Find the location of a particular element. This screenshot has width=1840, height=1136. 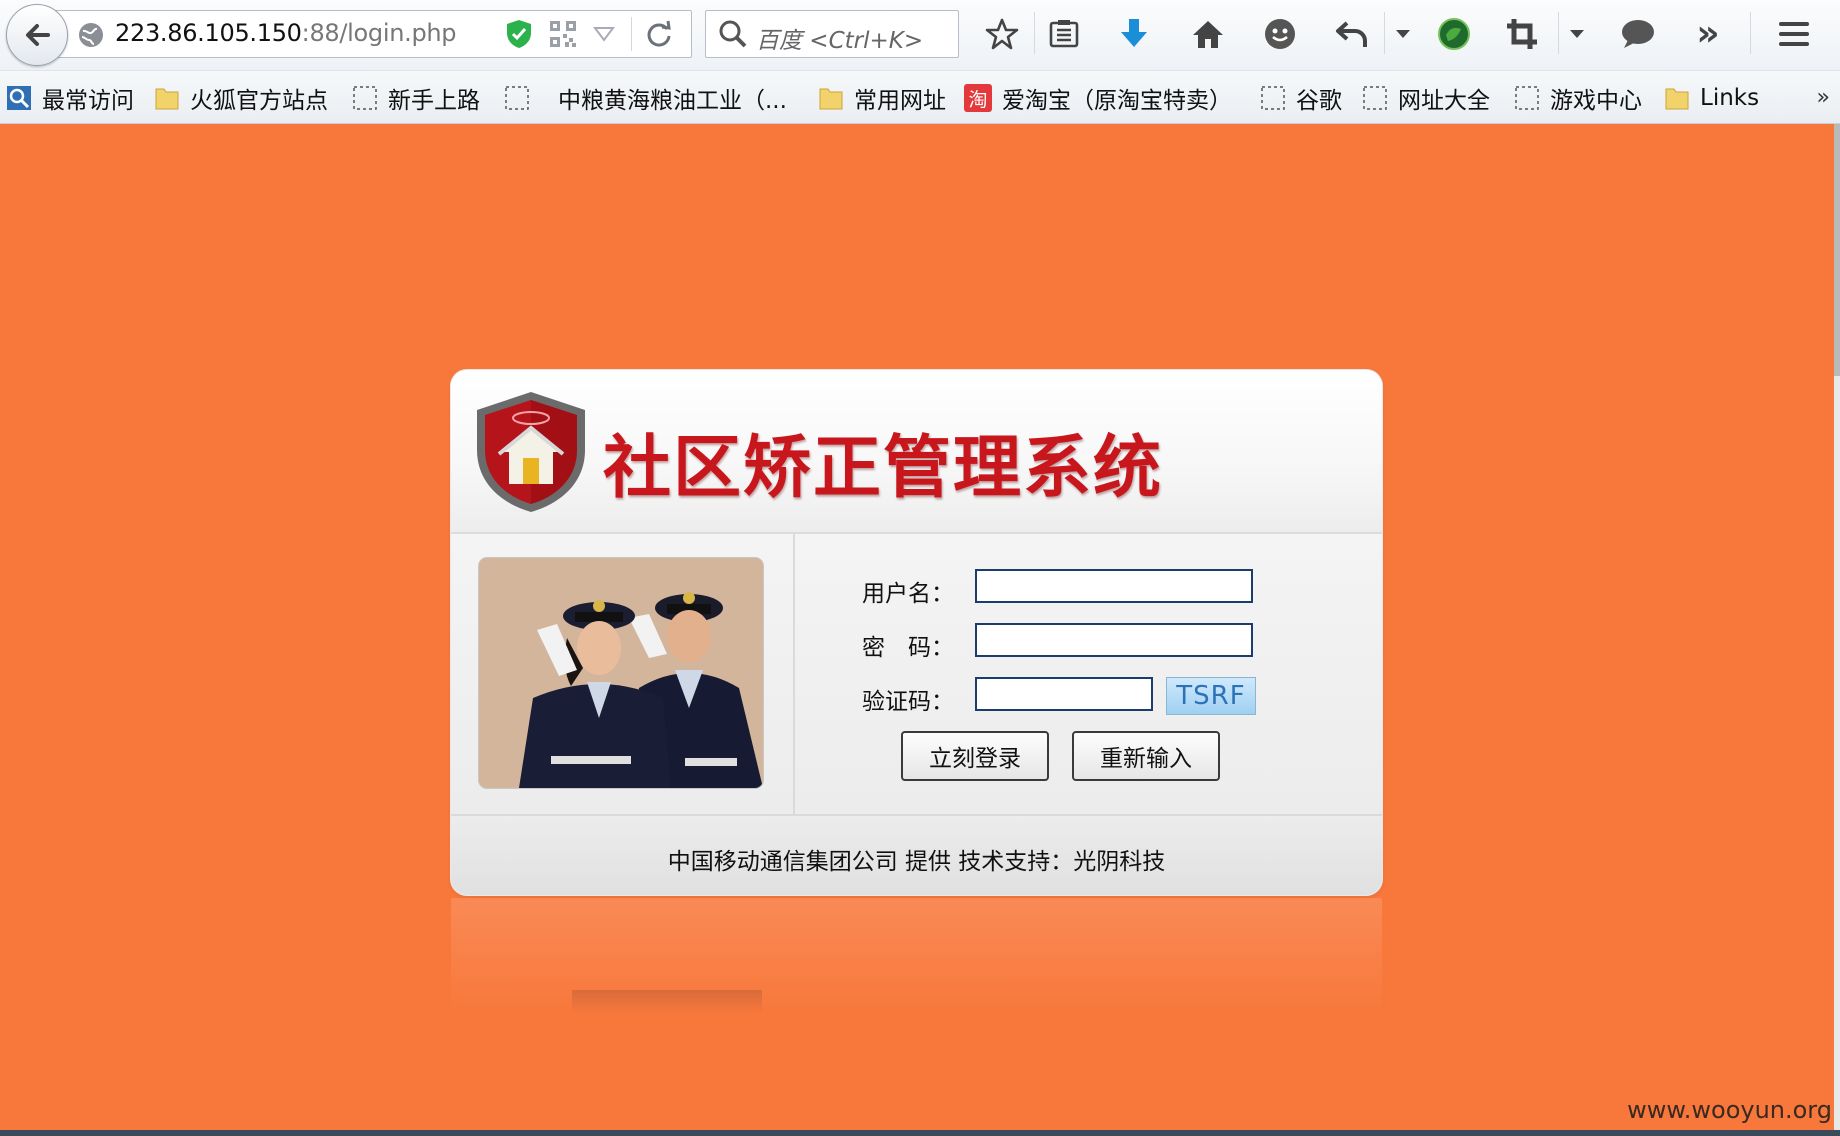

captcha-label: 验证码： is located at coordinates (908, 702).